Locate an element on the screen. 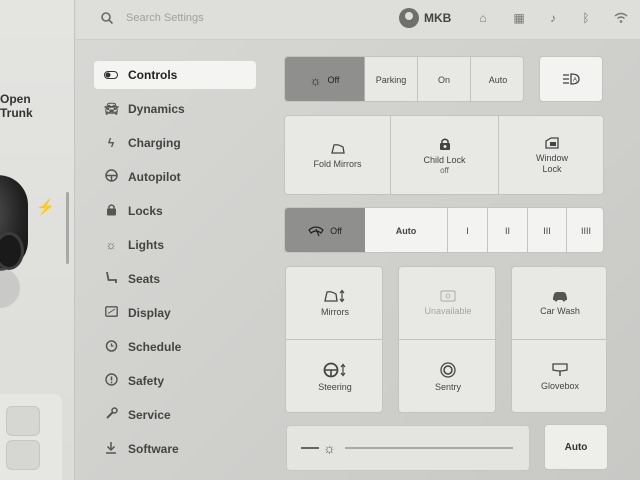 Image resolution: width=640 pixels, height=480 pixels. child-lock-label: Child Lock is located at coordinates (444, 160).